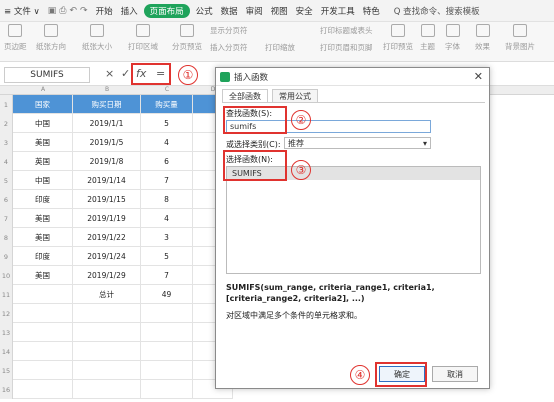 Image resolution: width=554 pixels, height=402 pixels. What do you see at coordinates (353, 220) in the screenshot?
I see `function-list: SUMIFS` at bounding box center [353, 220].